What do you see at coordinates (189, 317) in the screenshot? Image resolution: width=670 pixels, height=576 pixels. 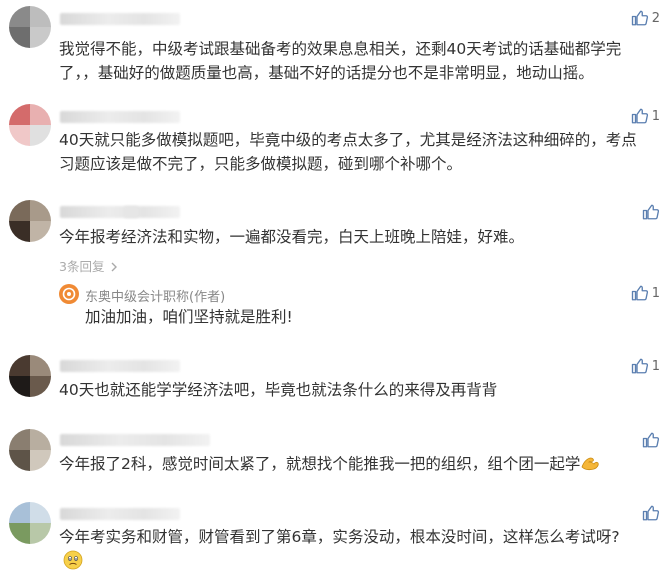 I see `reply-text: 加油加油，咱们坚持就是胜利!` at bounding box center [189, 317].